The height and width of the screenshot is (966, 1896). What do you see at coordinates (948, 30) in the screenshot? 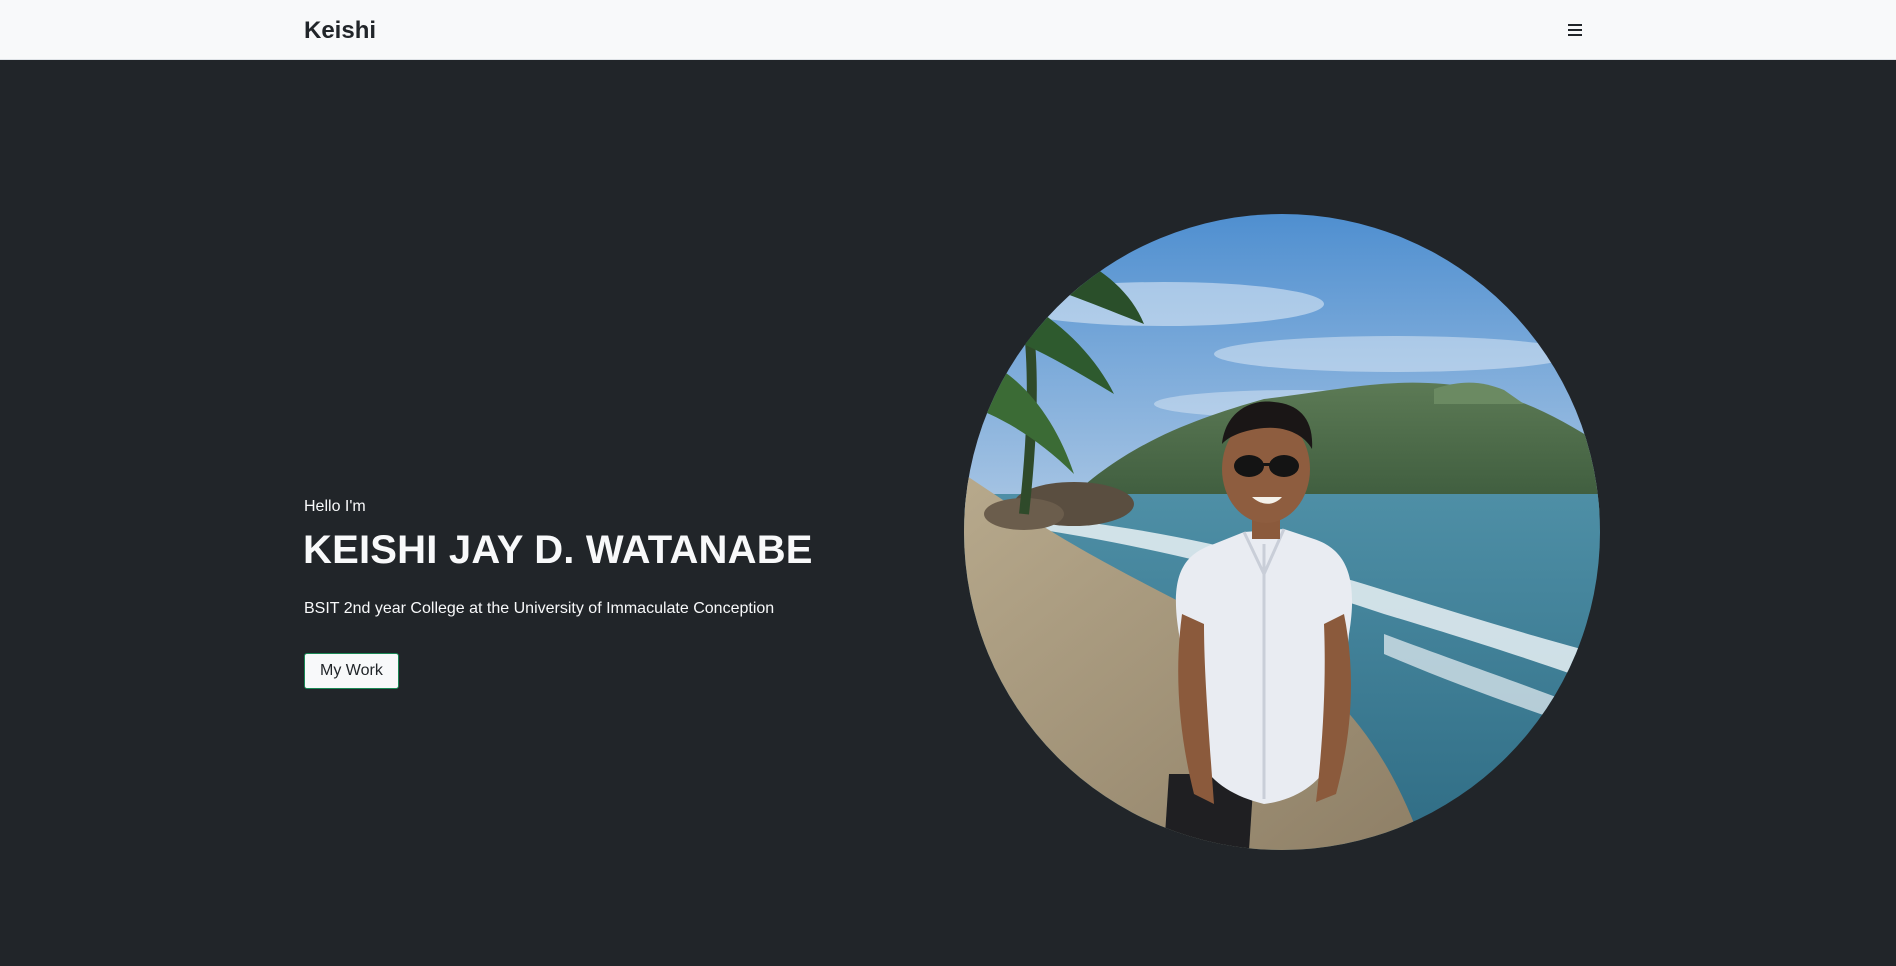
I see `navbar: Keishi` at bounding box center [948, 30].